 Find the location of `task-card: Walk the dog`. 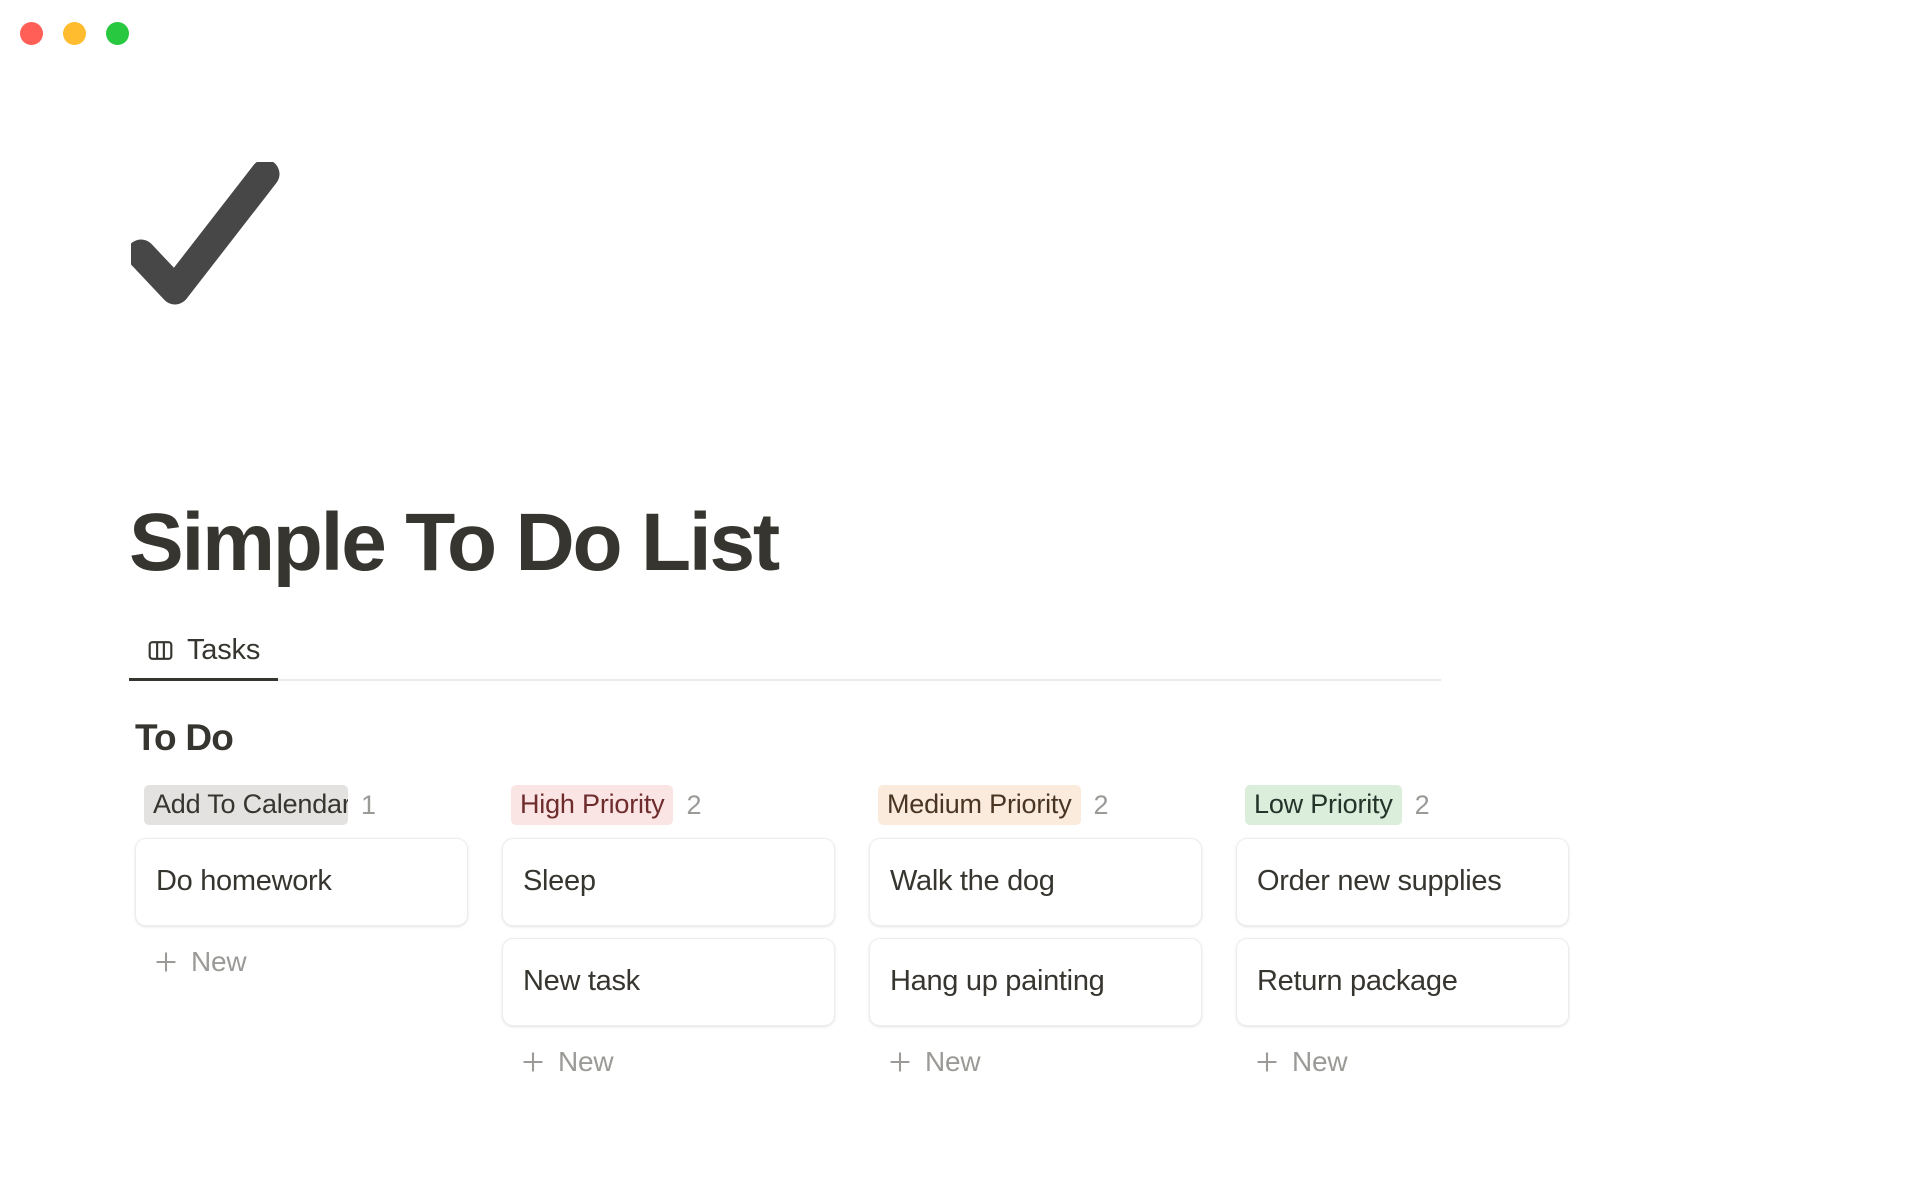

task-card: Walk the dog is located at coordinates (1035, 882).